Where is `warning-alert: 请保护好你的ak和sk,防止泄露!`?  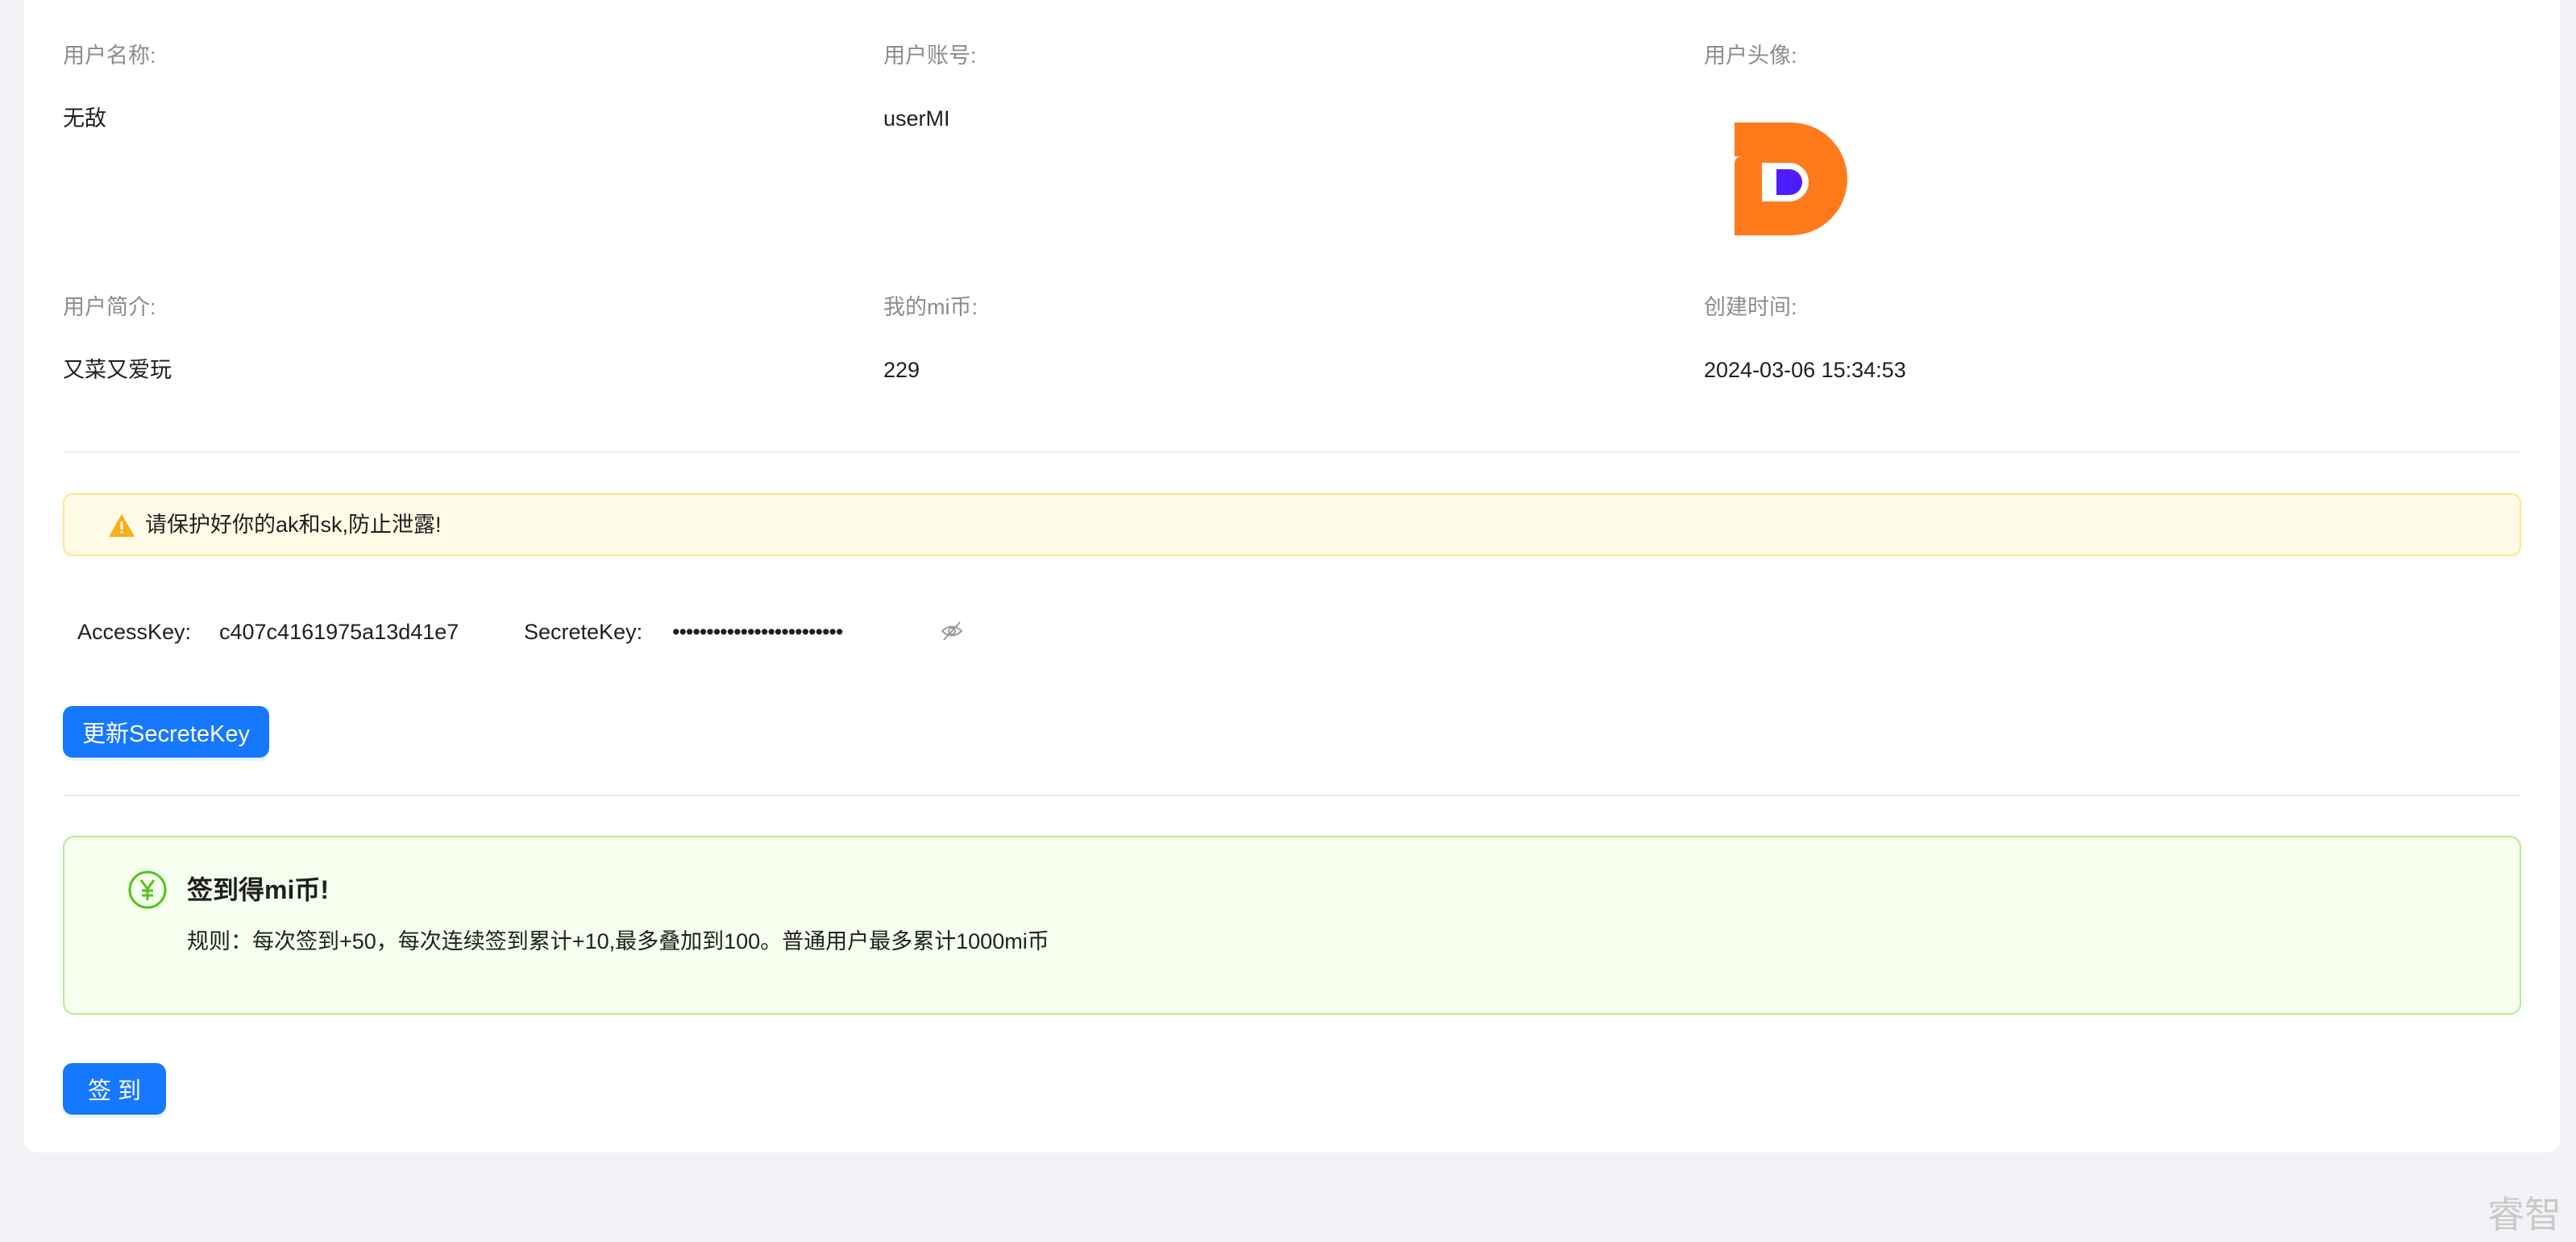 warning-alert: 请保护好你的ak和sk,防止泄露! is located at coordinates (1292, 524).